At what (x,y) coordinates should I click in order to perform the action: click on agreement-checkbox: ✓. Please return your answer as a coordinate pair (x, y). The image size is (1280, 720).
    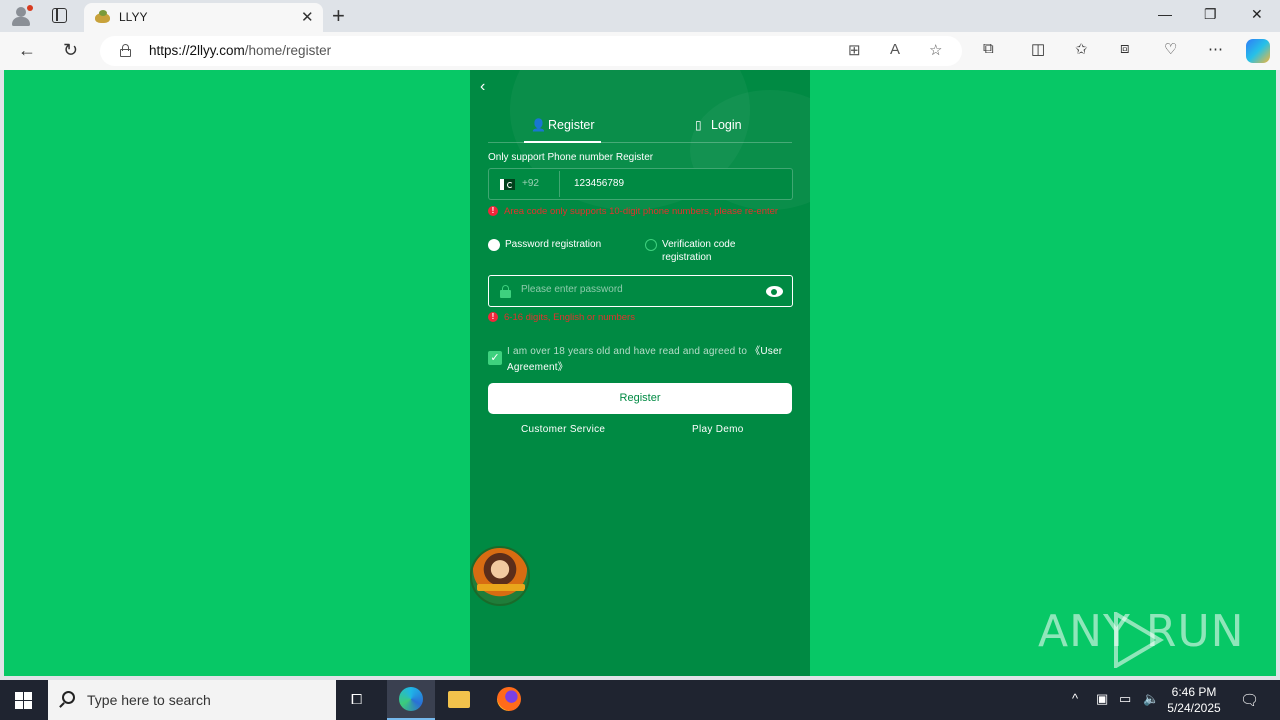
    Looking at the image, I should click on (495, 358).